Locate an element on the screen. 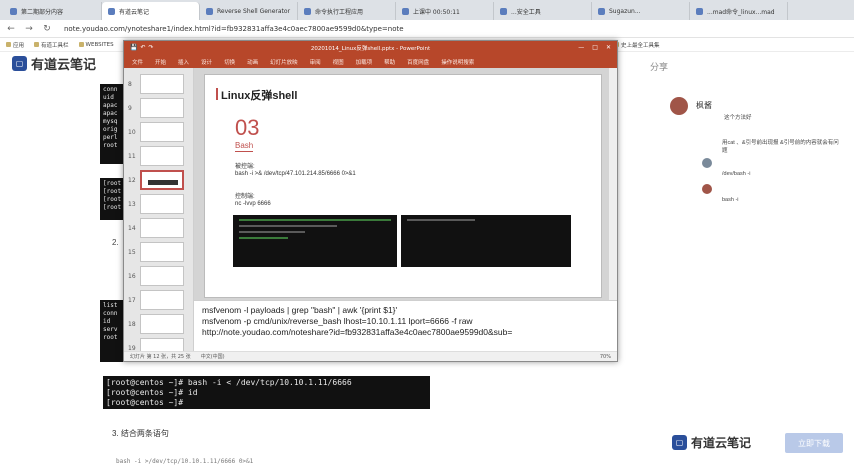 This screenshot has width=854, height=466. comment-author: 枫酱 is located at coordinates (704, 105).